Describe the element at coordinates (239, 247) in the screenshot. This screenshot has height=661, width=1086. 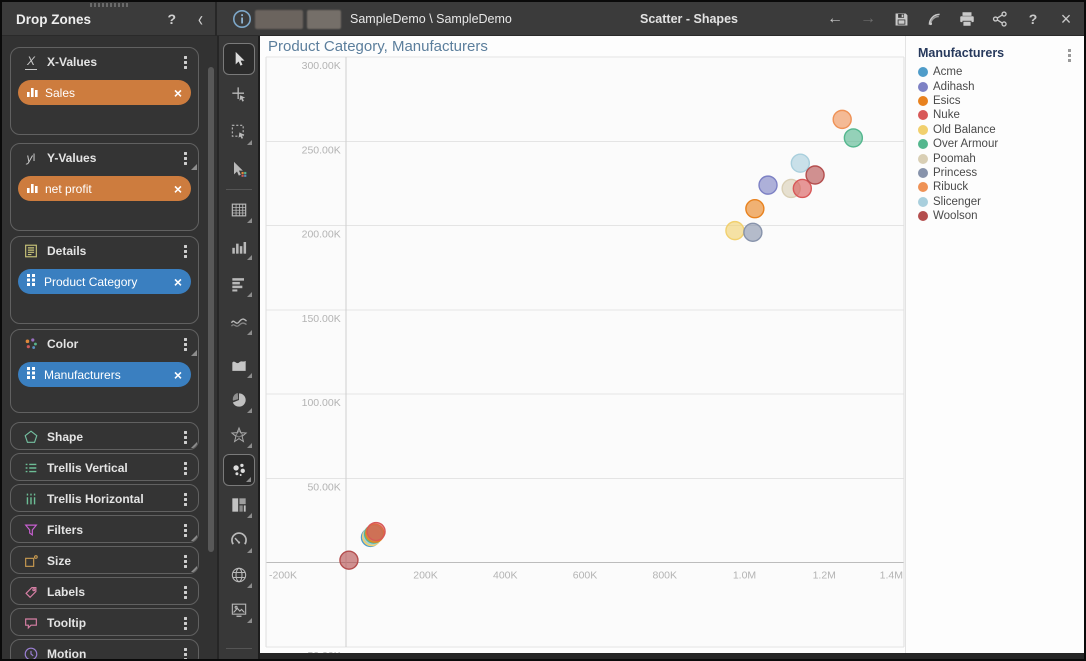
I see `column-chart-tool` at that location.